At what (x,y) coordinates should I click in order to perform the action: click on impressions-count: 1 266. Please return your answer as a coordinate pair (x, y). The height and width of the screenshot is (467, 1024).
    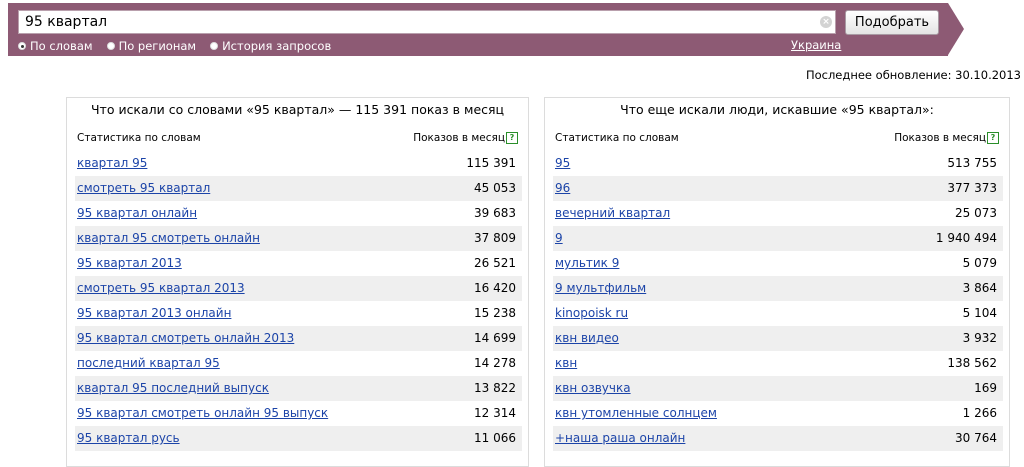
    Looking at the image, I should click on (979, 413).